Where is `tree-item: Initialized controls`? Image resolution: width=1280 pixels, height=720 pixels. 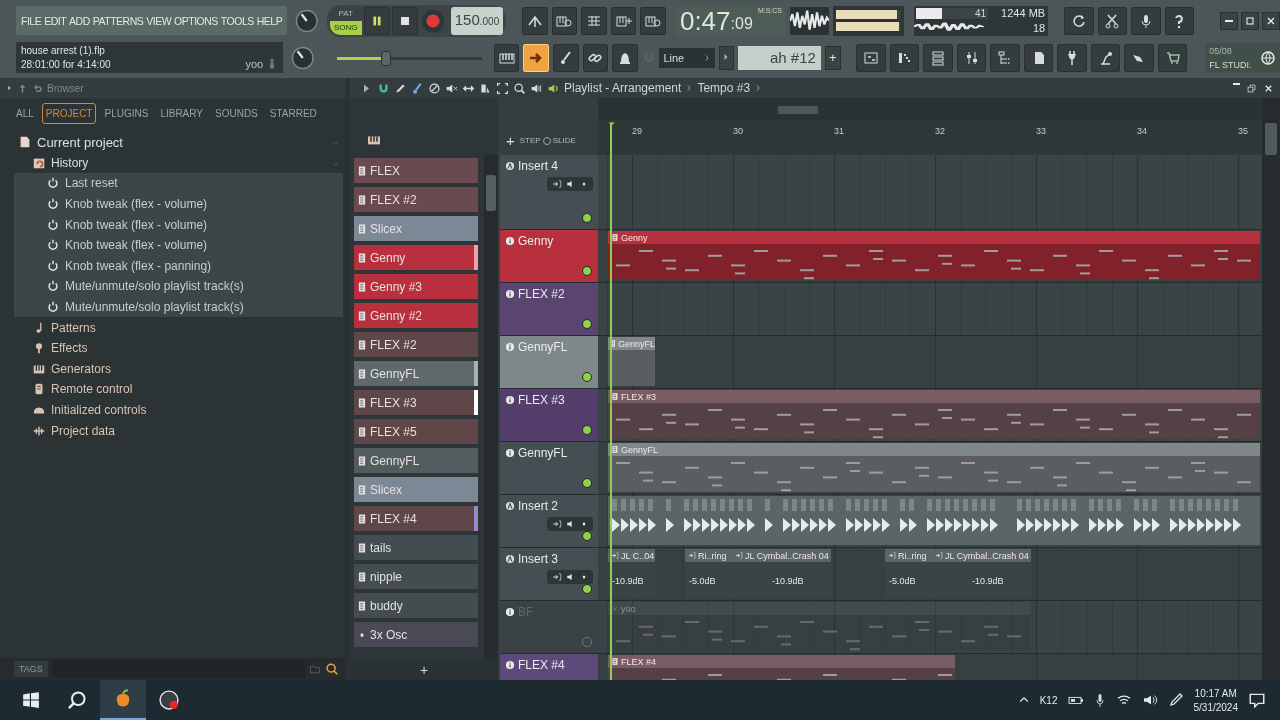
tree-item: Initialized controls is located at coordinates (178, 410).